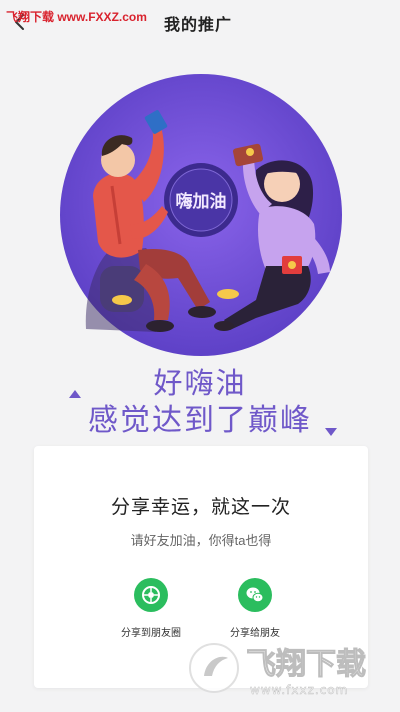 This screenshot has height=712, width=400. Describe the element at coordinates (200, 507) in the screenshot. I see `card-title: 分享幸运，就这一次` at that location.